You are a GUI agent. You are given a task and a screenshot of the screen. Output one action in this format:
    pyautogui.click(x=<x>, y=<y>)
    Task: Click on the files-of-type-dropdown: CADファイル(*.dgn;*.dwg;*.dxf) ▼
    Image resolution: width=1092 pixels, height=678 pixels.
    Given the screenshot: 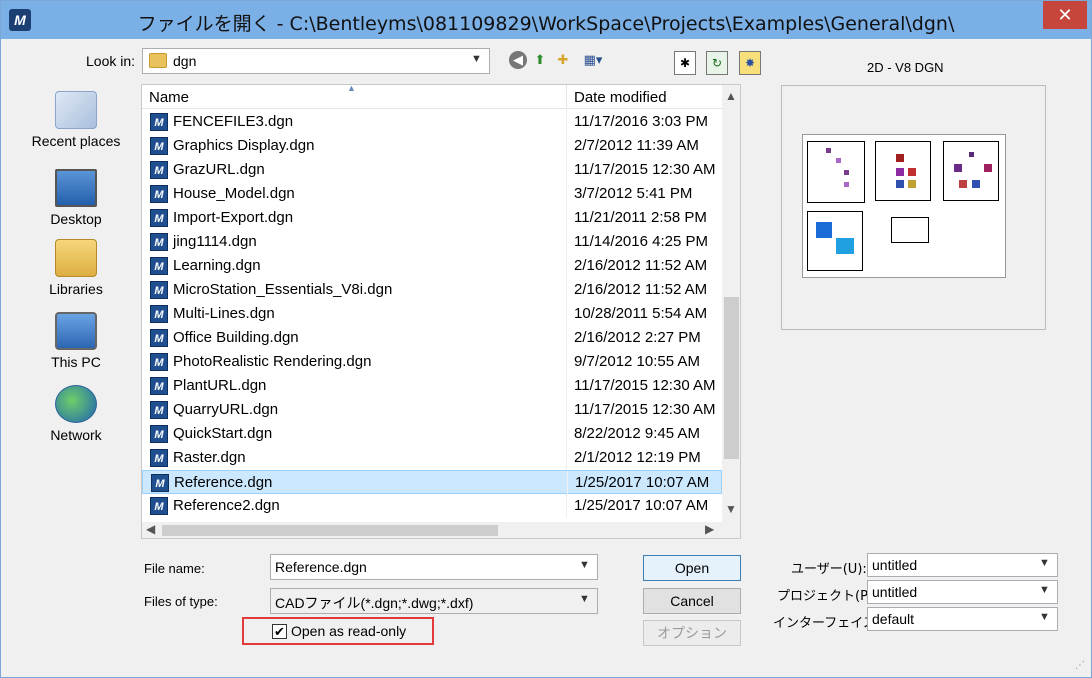 What is the action you would take?
    pyautogui.click(x=434, y=601)
    